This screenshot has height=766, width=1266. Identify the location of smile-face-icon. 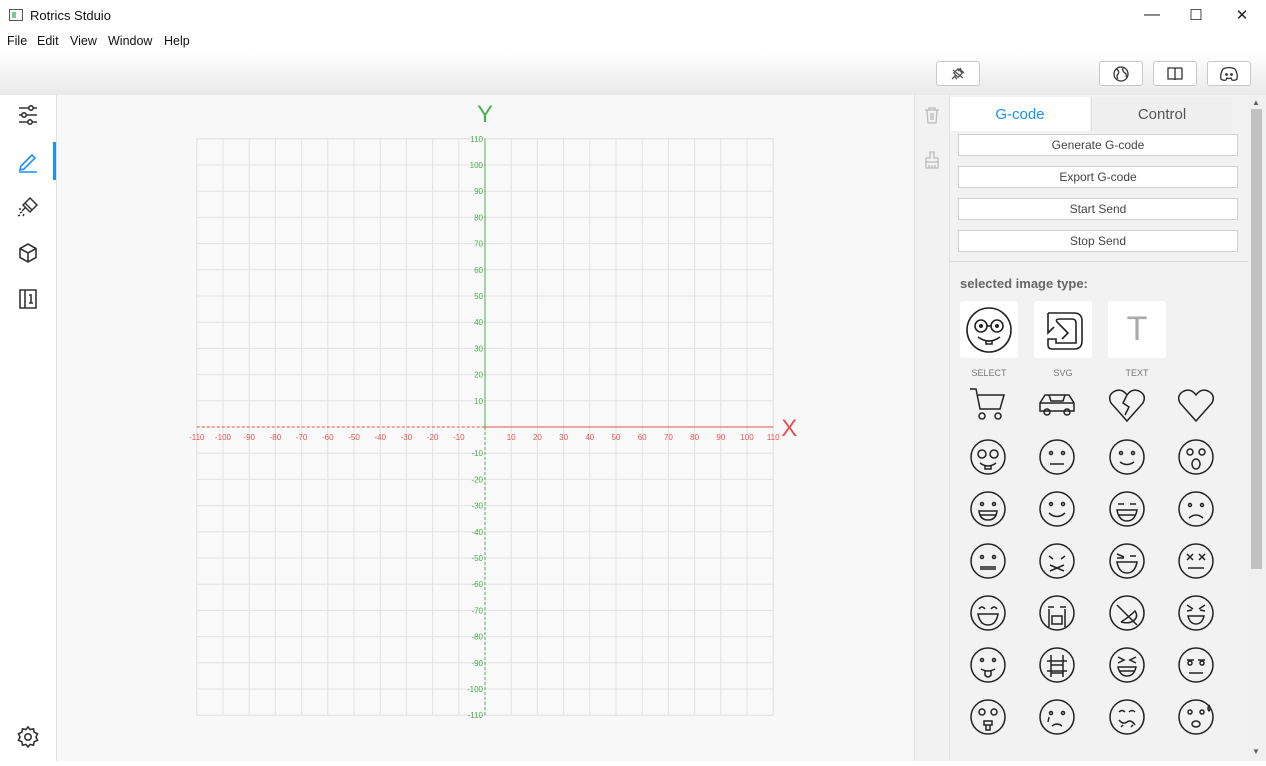
(1127, 457).